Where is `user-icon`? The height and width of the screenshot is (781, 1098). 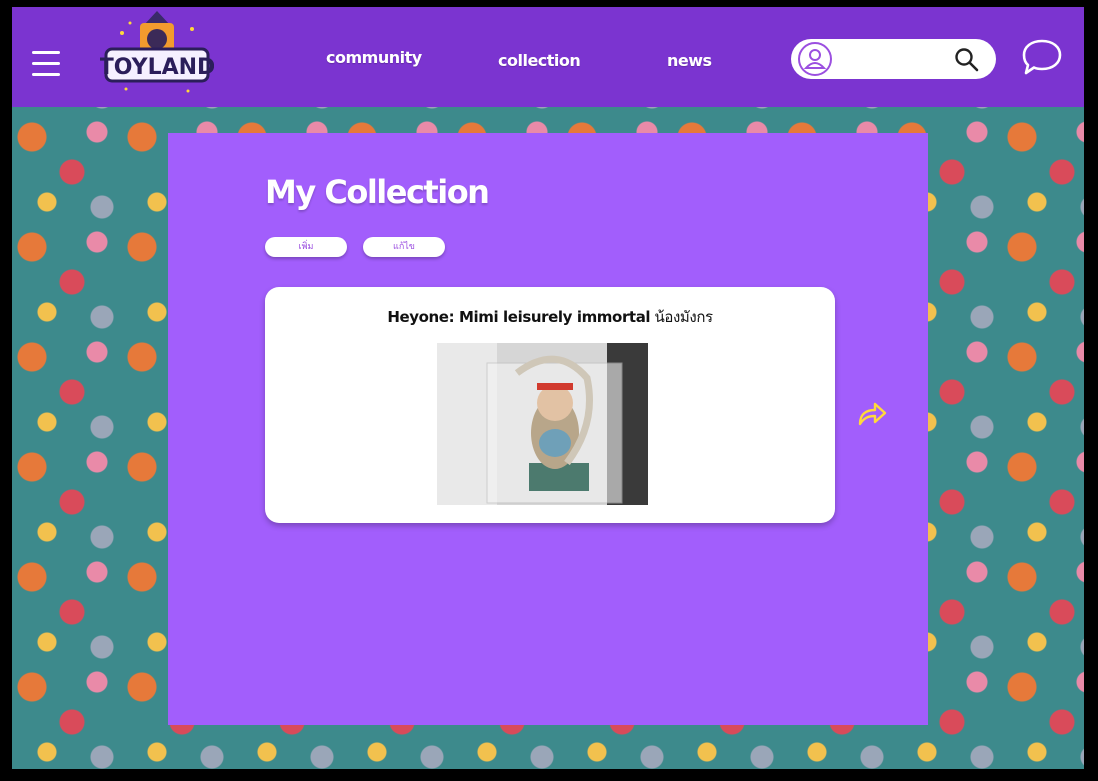
user-icon is located at coordinates (815, 59).